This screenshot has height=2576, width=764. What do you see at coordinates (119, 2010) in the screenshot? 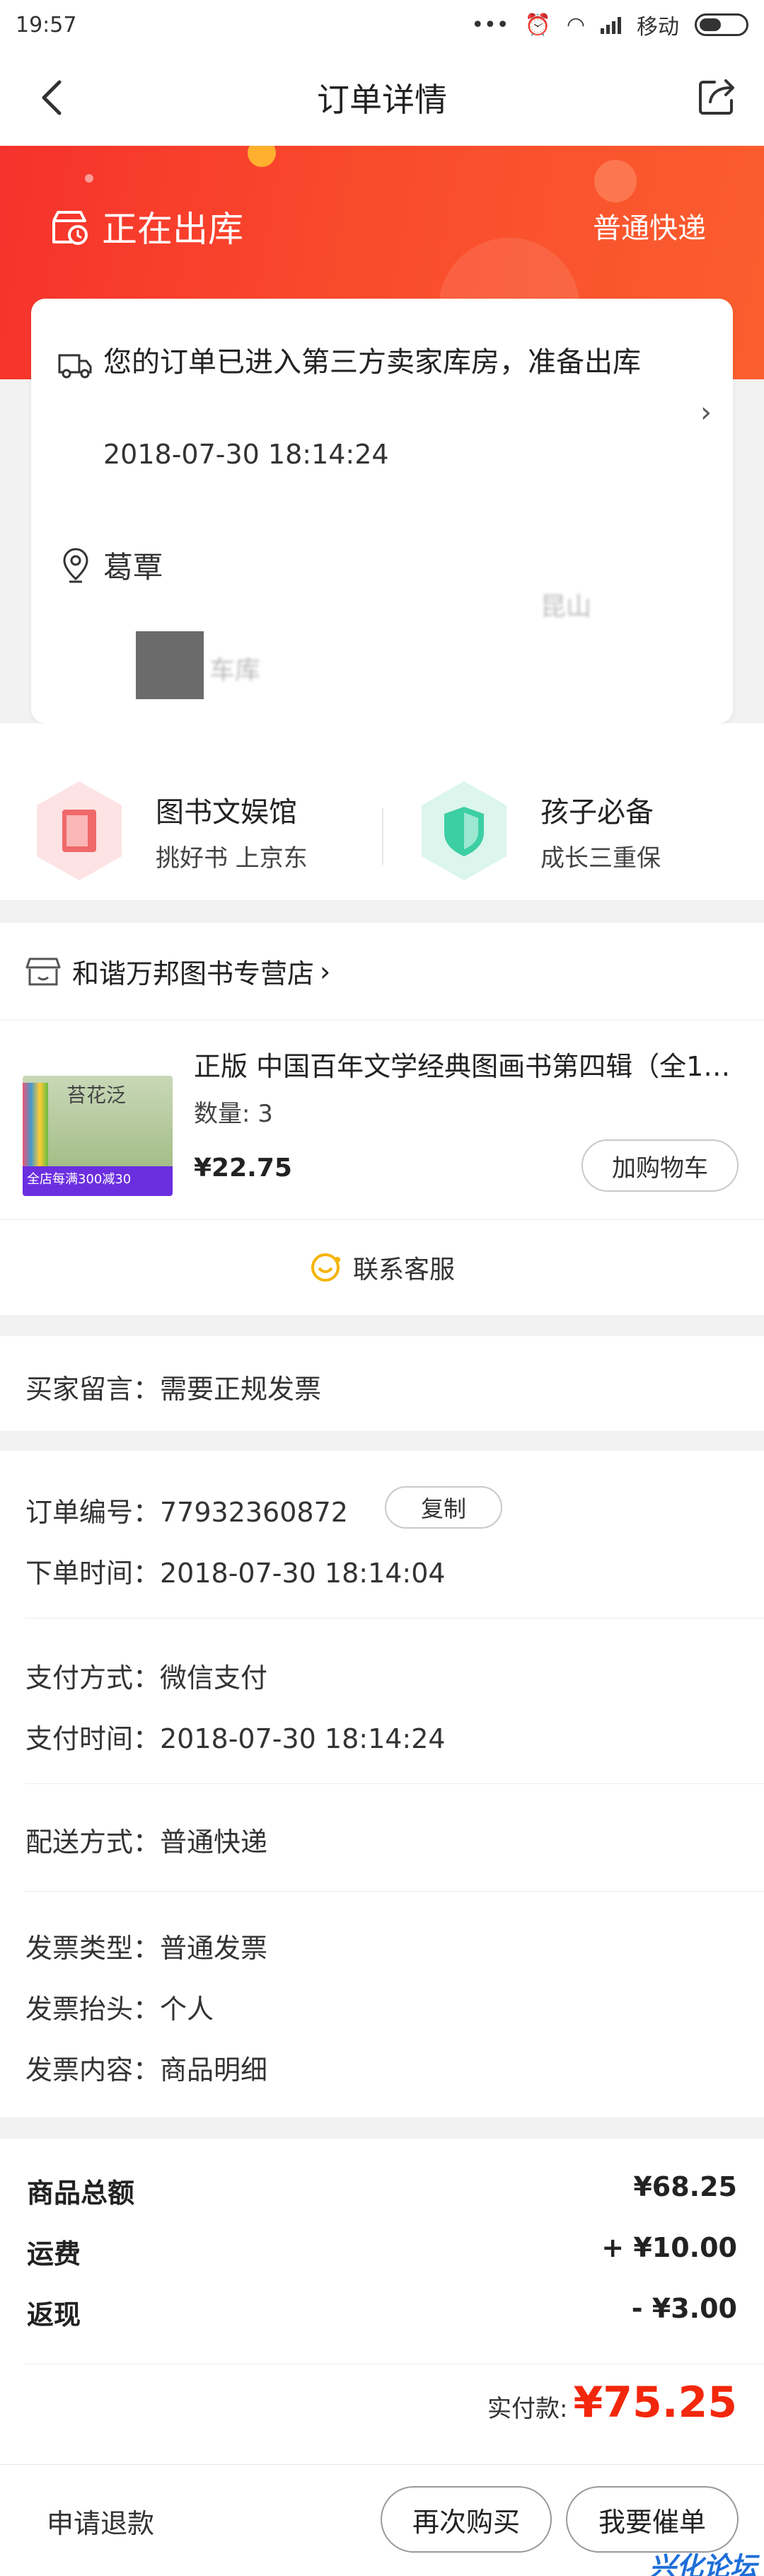
I see `invoice-title: 发票抬头：个人` at bounding box center [119, 2010].